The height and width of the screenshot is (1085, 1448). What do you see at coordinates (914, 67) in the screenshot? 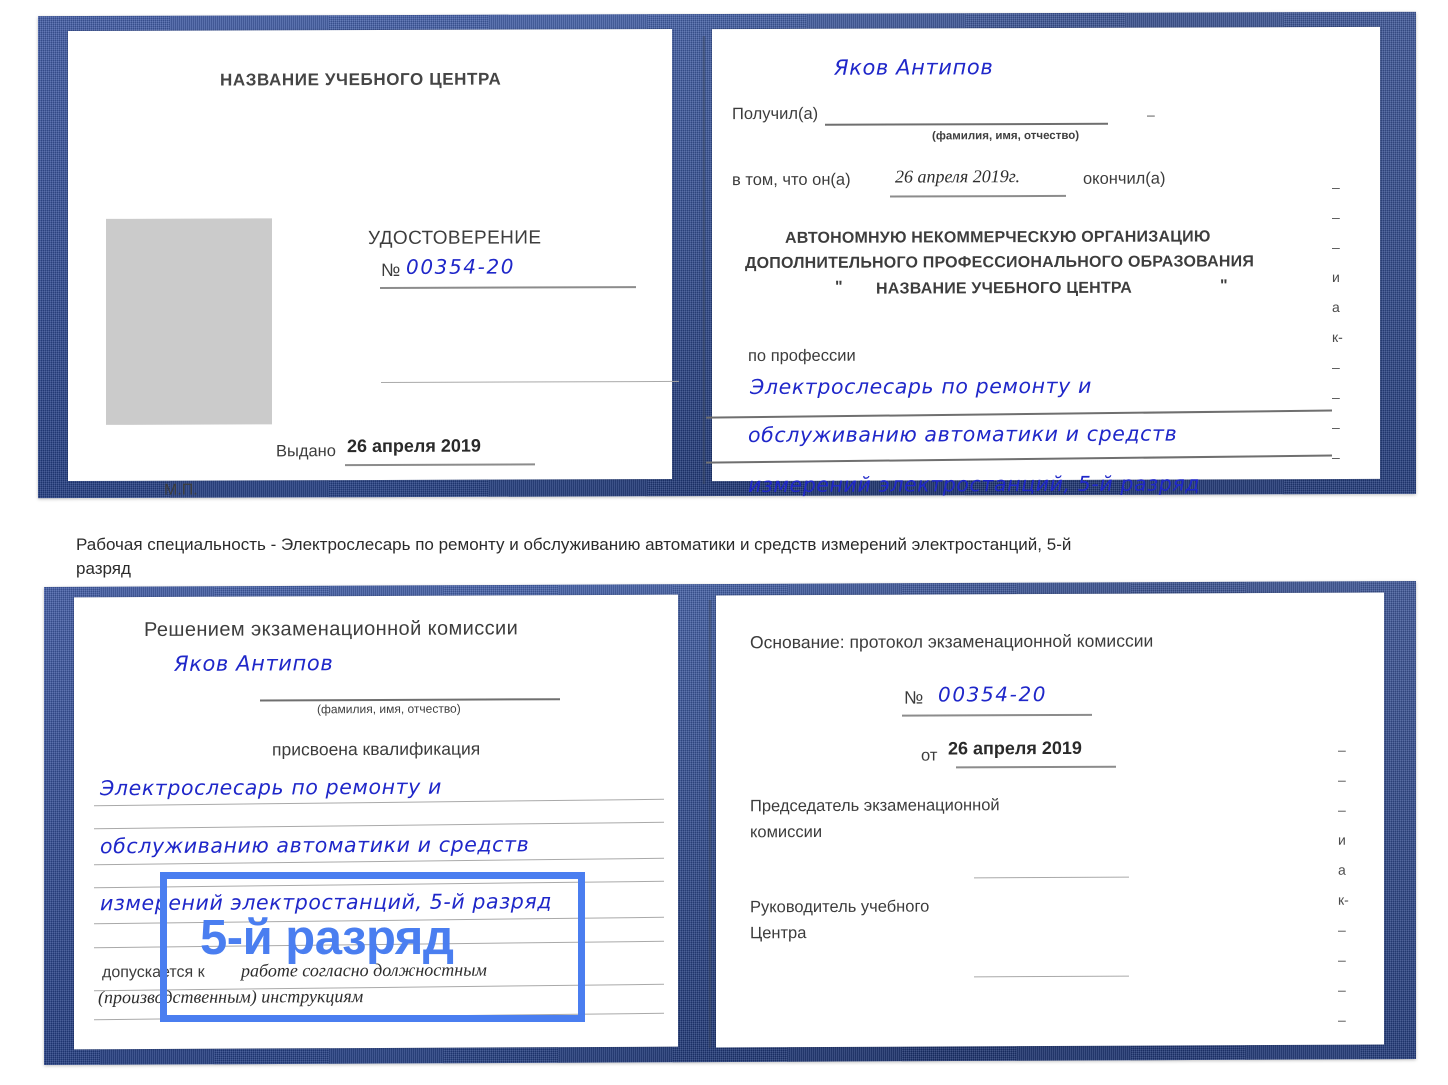
I see `received-name-value: Яков Антипов` at bounding box center [914, 67].